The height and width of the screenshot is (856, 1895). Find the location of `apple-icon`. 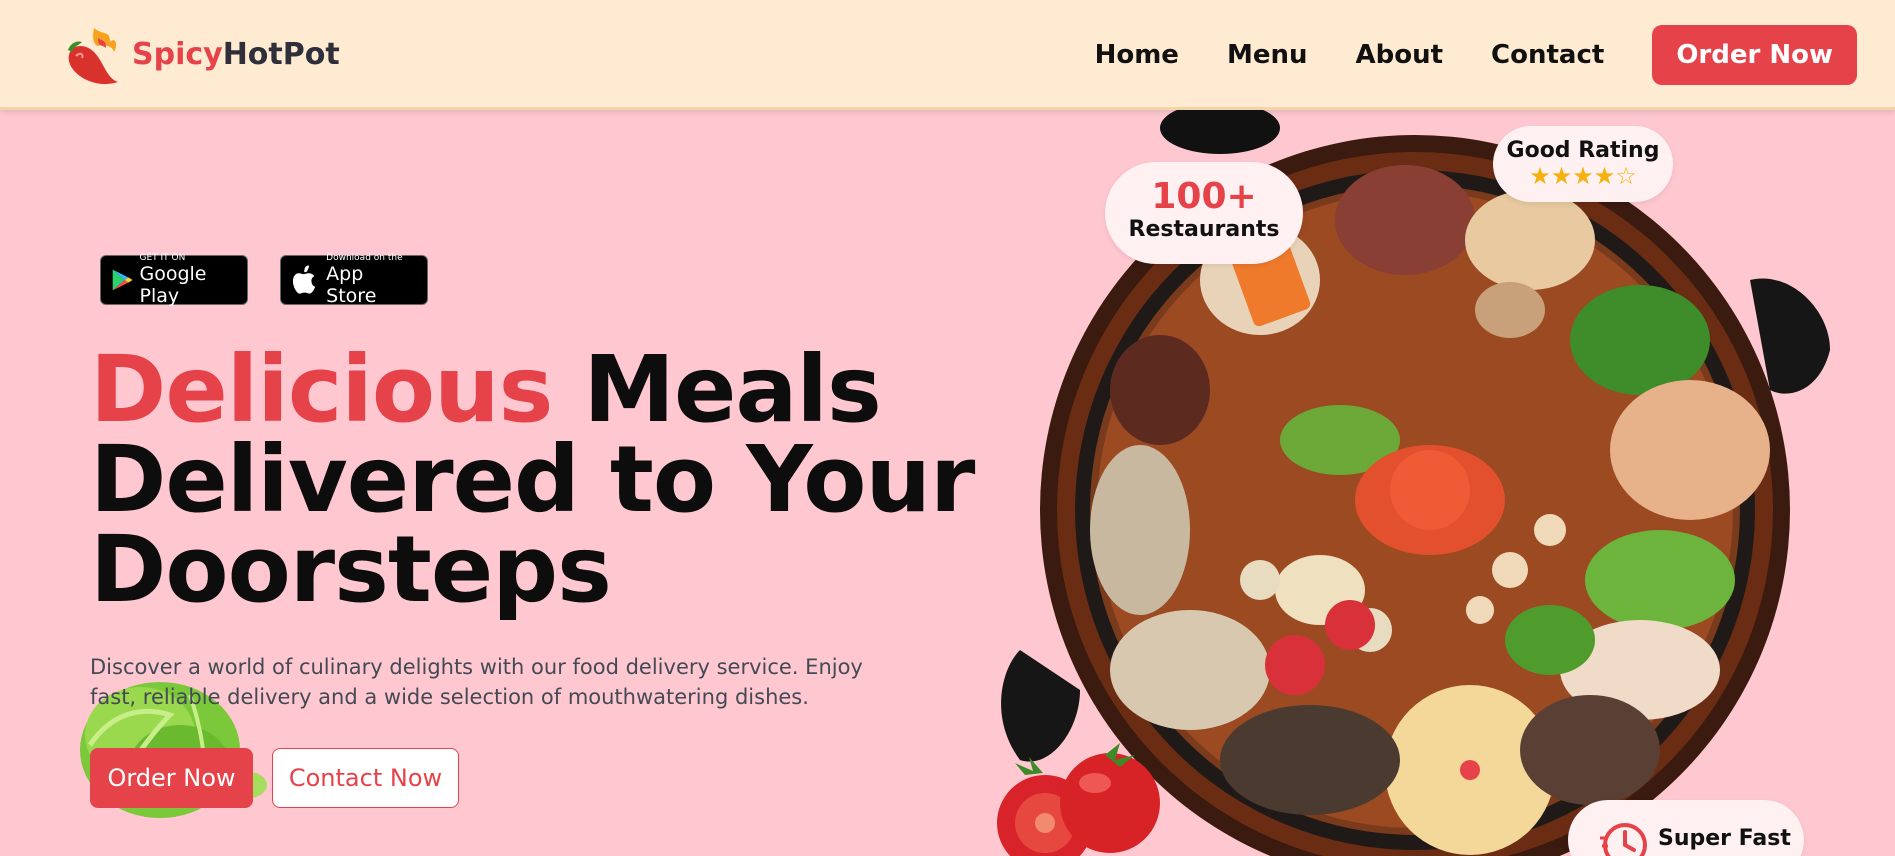

apple-icon is located at coordinates (304, 279).